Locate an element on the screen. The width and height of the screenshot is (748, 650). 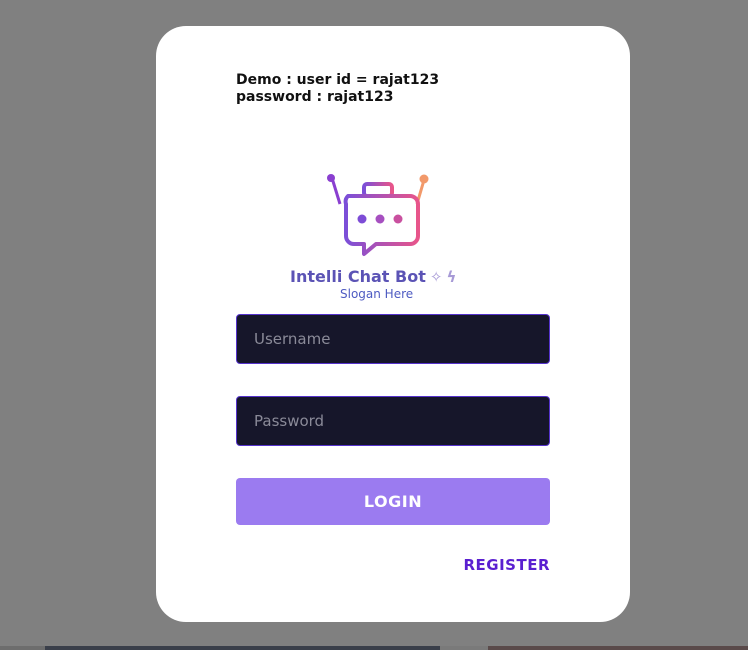
brand-name: Intelli Chat Bot ✧ ϟ is located at coordinates (373, 276).